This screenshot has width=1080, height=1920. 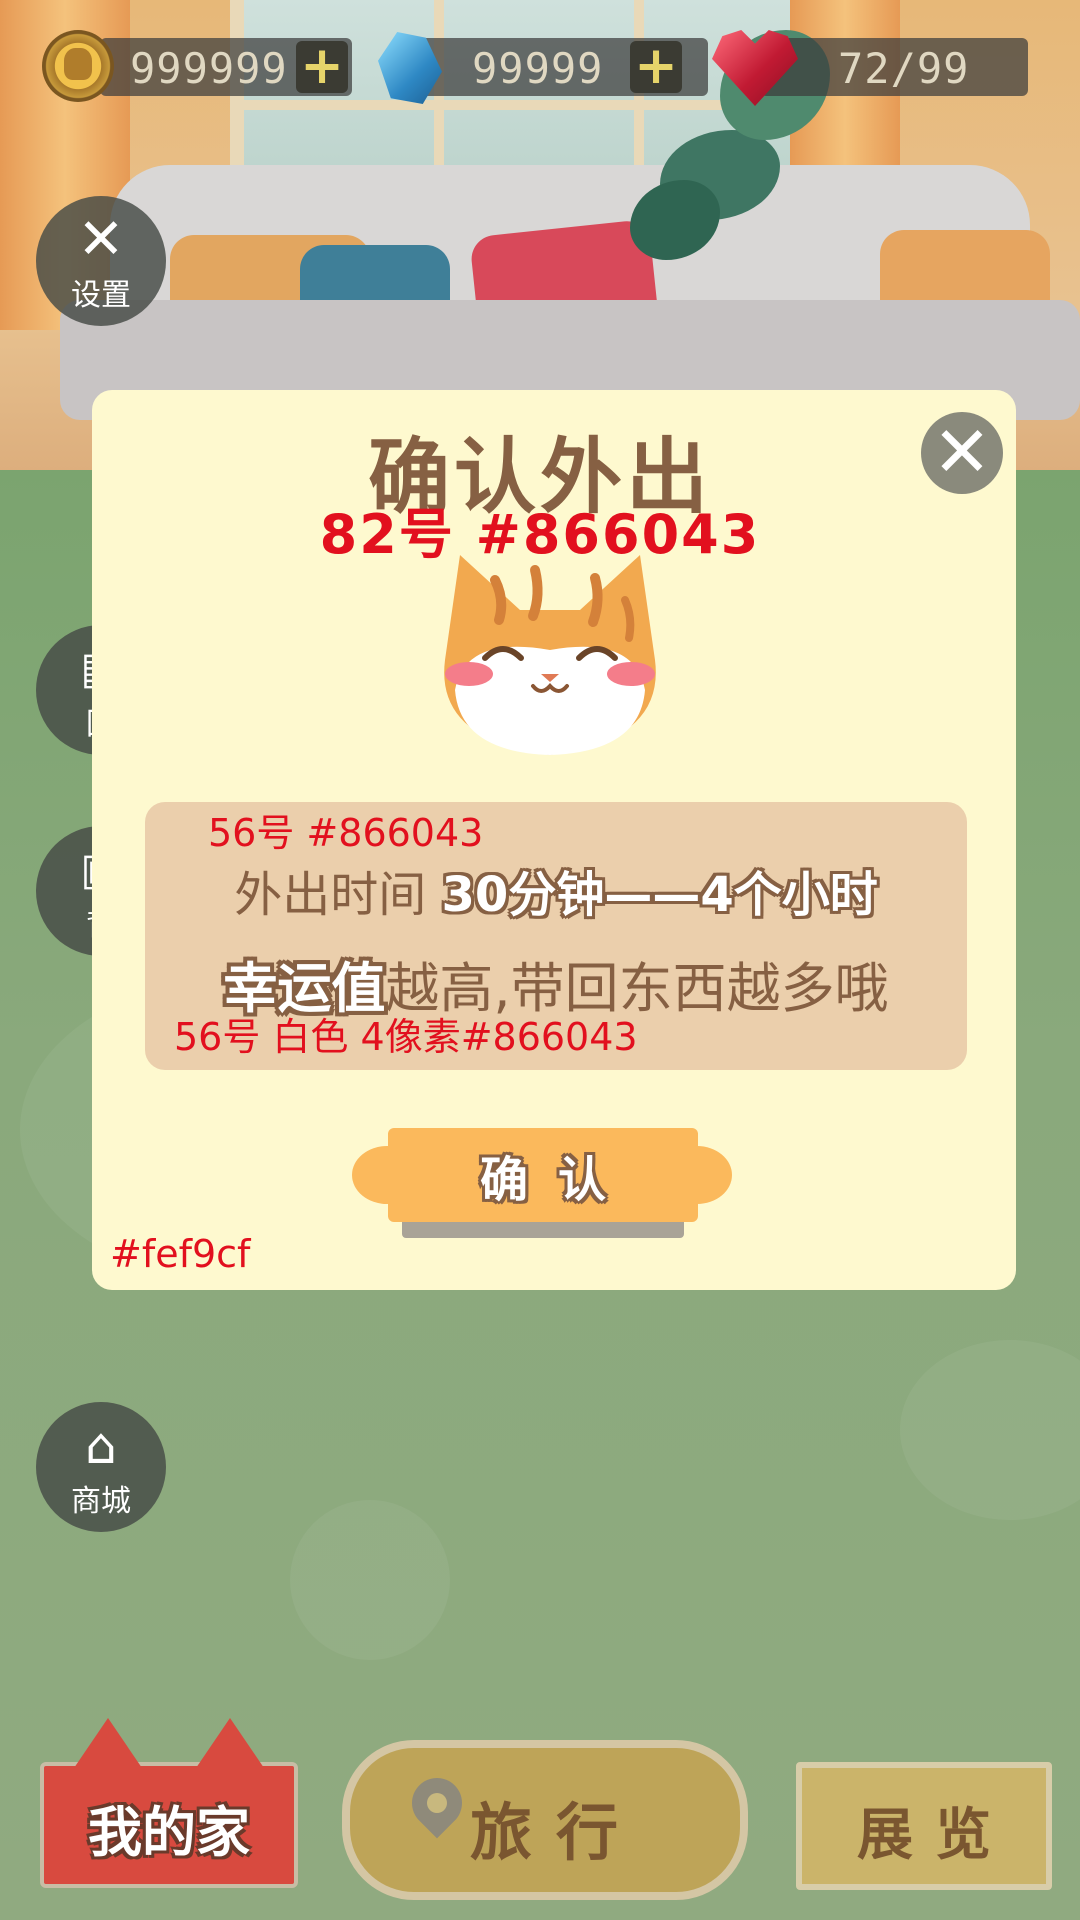 I want to click on location-pin-icon, so click(x=437, y=1803).